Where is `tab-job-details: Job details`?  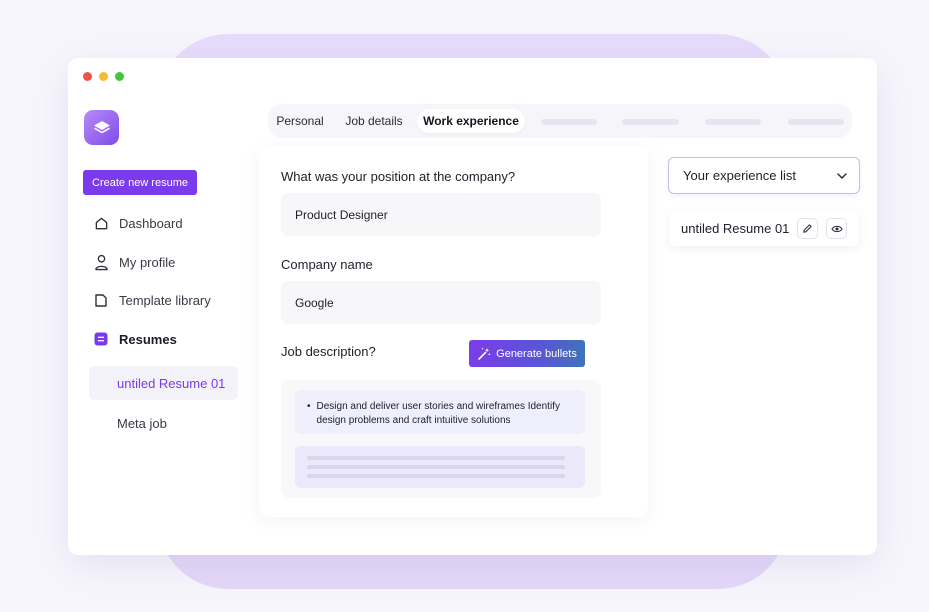
tab-job-details: Job details is located at coordinates (374, 121).